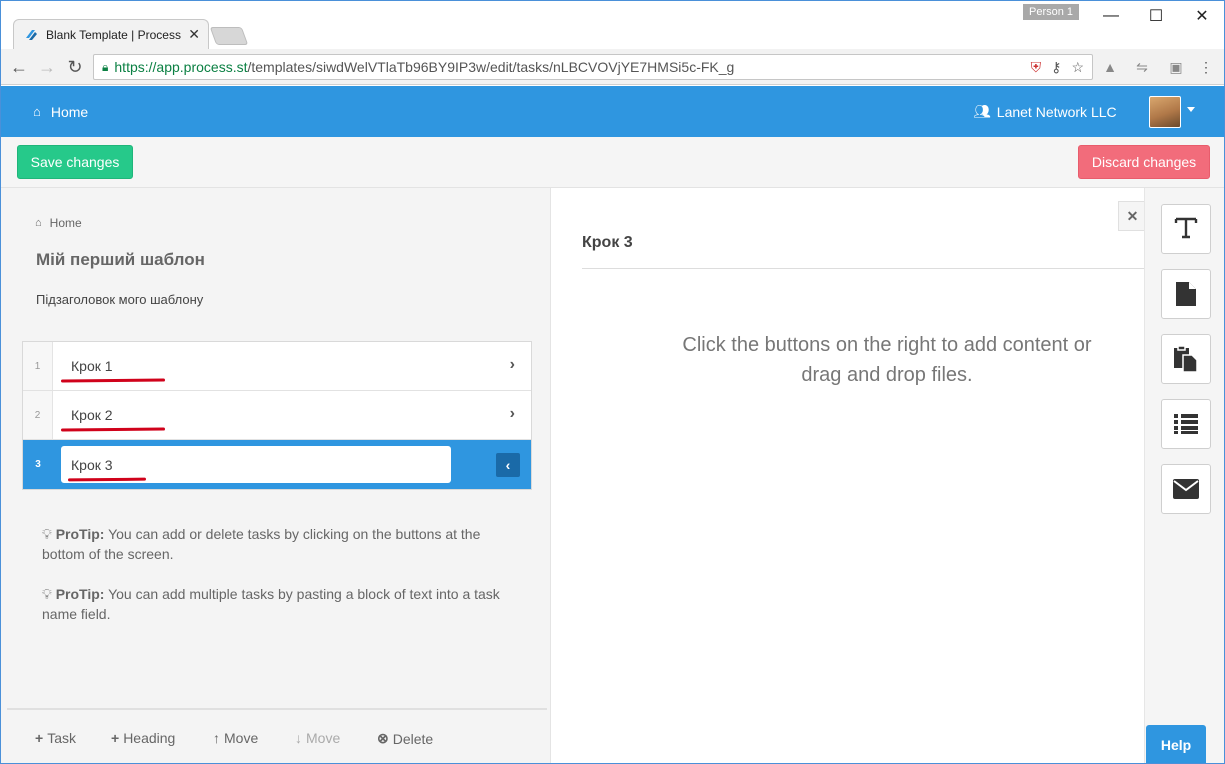 This screenshot has width=1225, height=764. What do you see at coordinates (194, 34) in the screenshot?
I see `close-tab-icon: ✕` at bounding box center [194, 34].